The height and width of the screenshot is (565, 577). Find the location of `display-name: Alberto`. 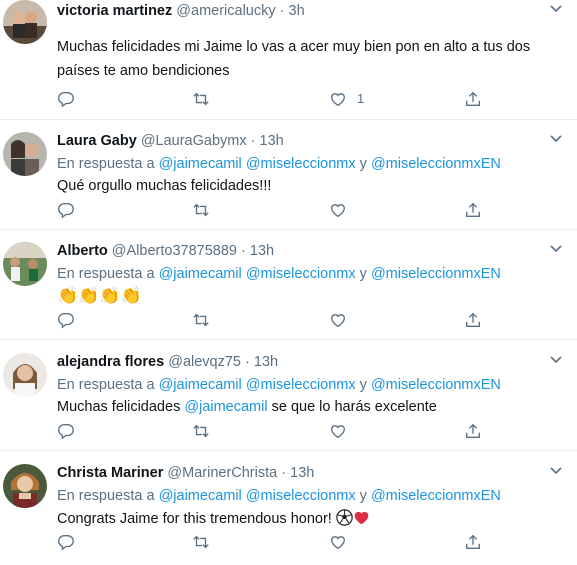

display-name: Alberto is located at coordinates (82, 251).